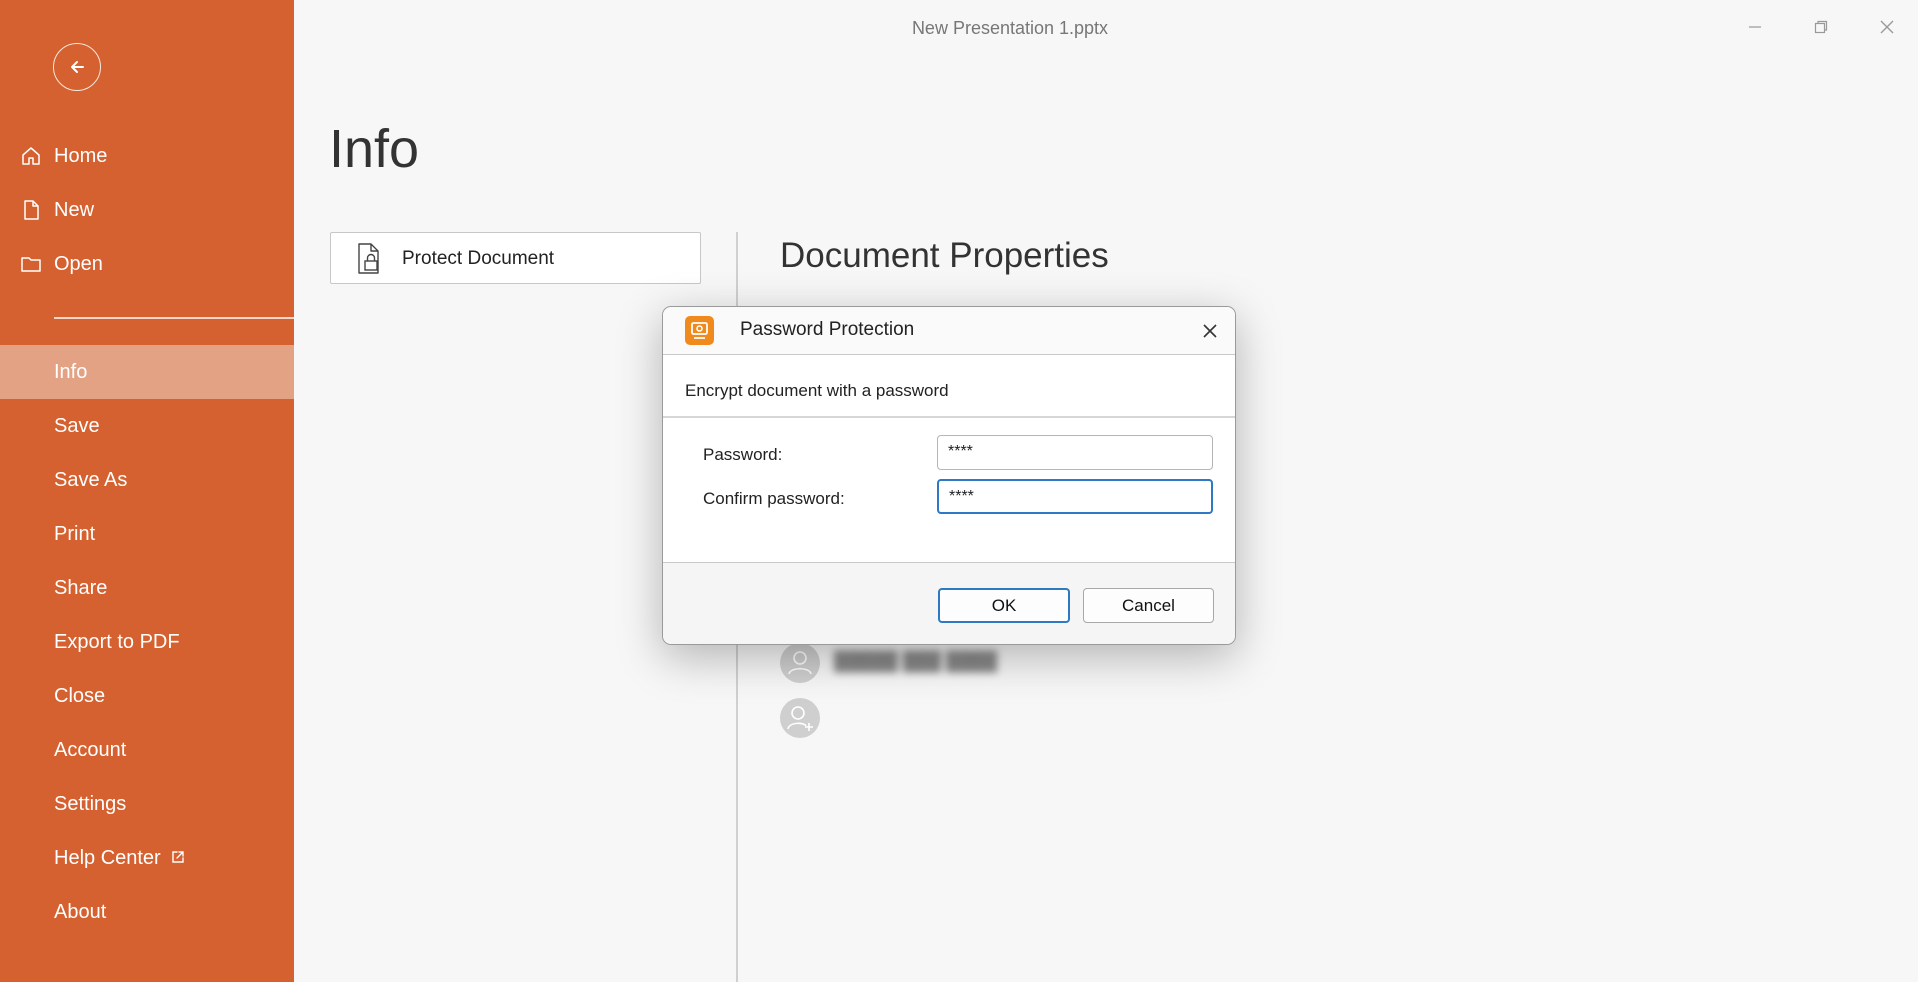 This screenshot has height=982, width=1918. Describe the element at coordinates (80, 911) in the screenshot. I see `sidebar-item-label: About` at that location.